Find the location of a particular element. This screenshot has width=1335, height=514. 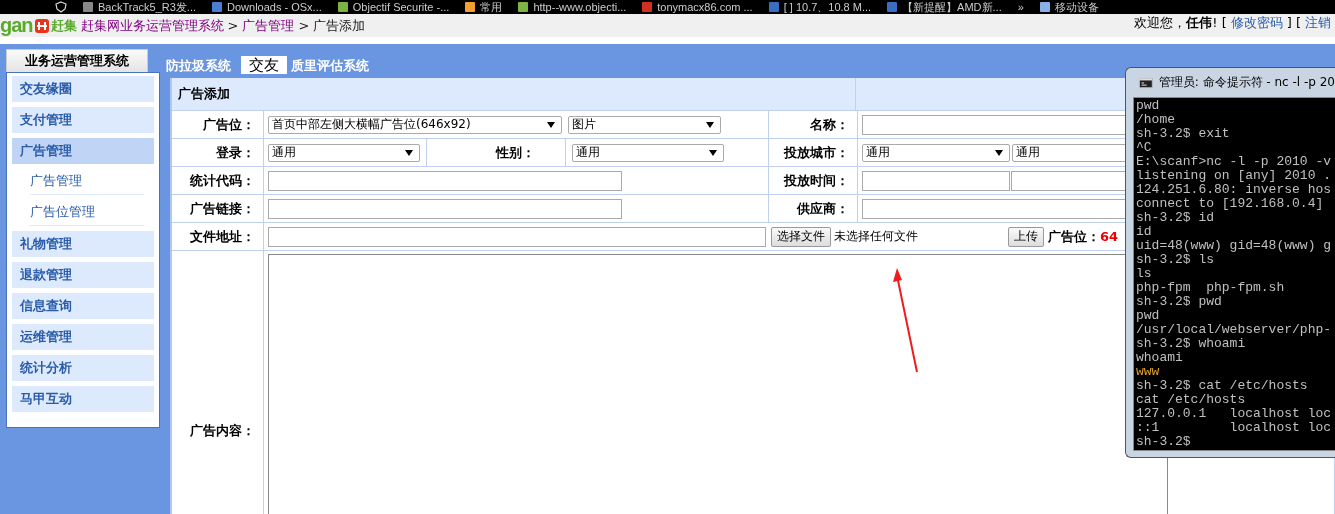

sidebar-item: 运维管理 is located at coordinates (83, 337).